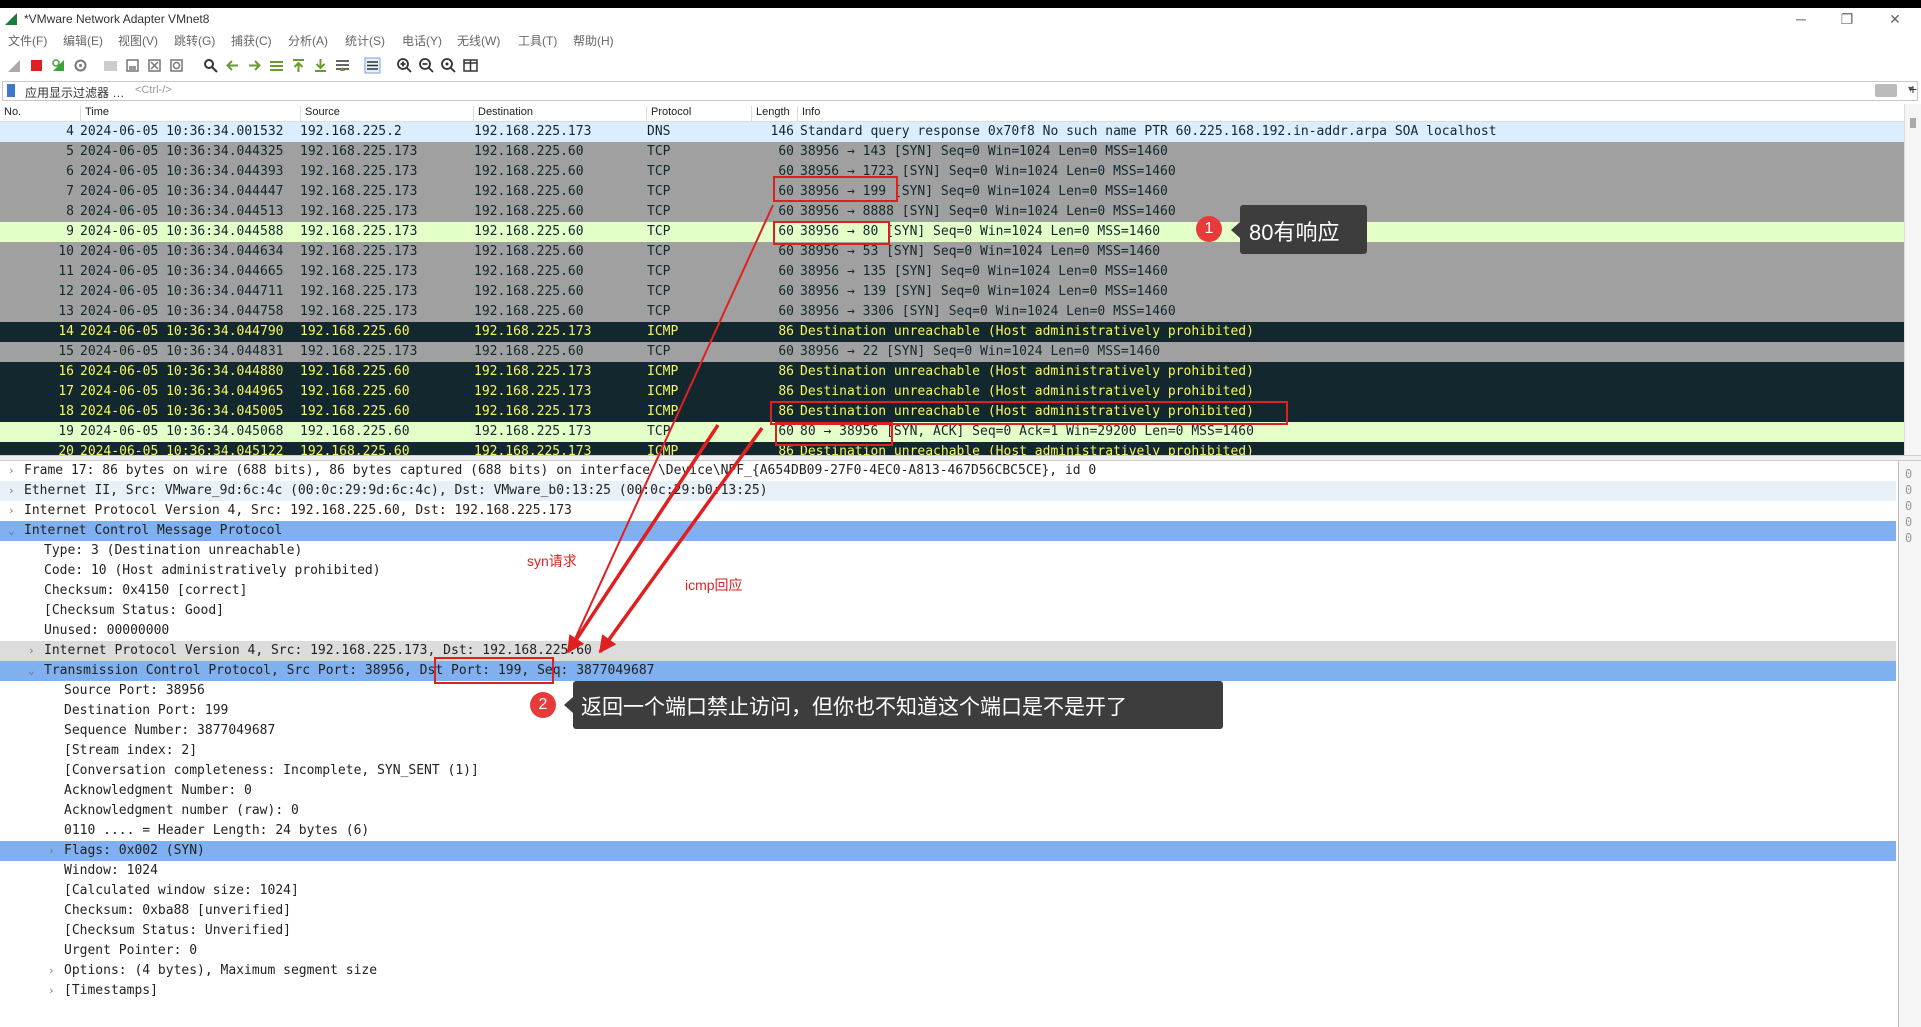 Image resolution: width=1921 pixels, height=1027 pixels. What do you see at coordinates (948, 551) in the screenshot?
I see `detail-row: Type: 3 (Destination unreachable)` at bounding box center [948, 551].